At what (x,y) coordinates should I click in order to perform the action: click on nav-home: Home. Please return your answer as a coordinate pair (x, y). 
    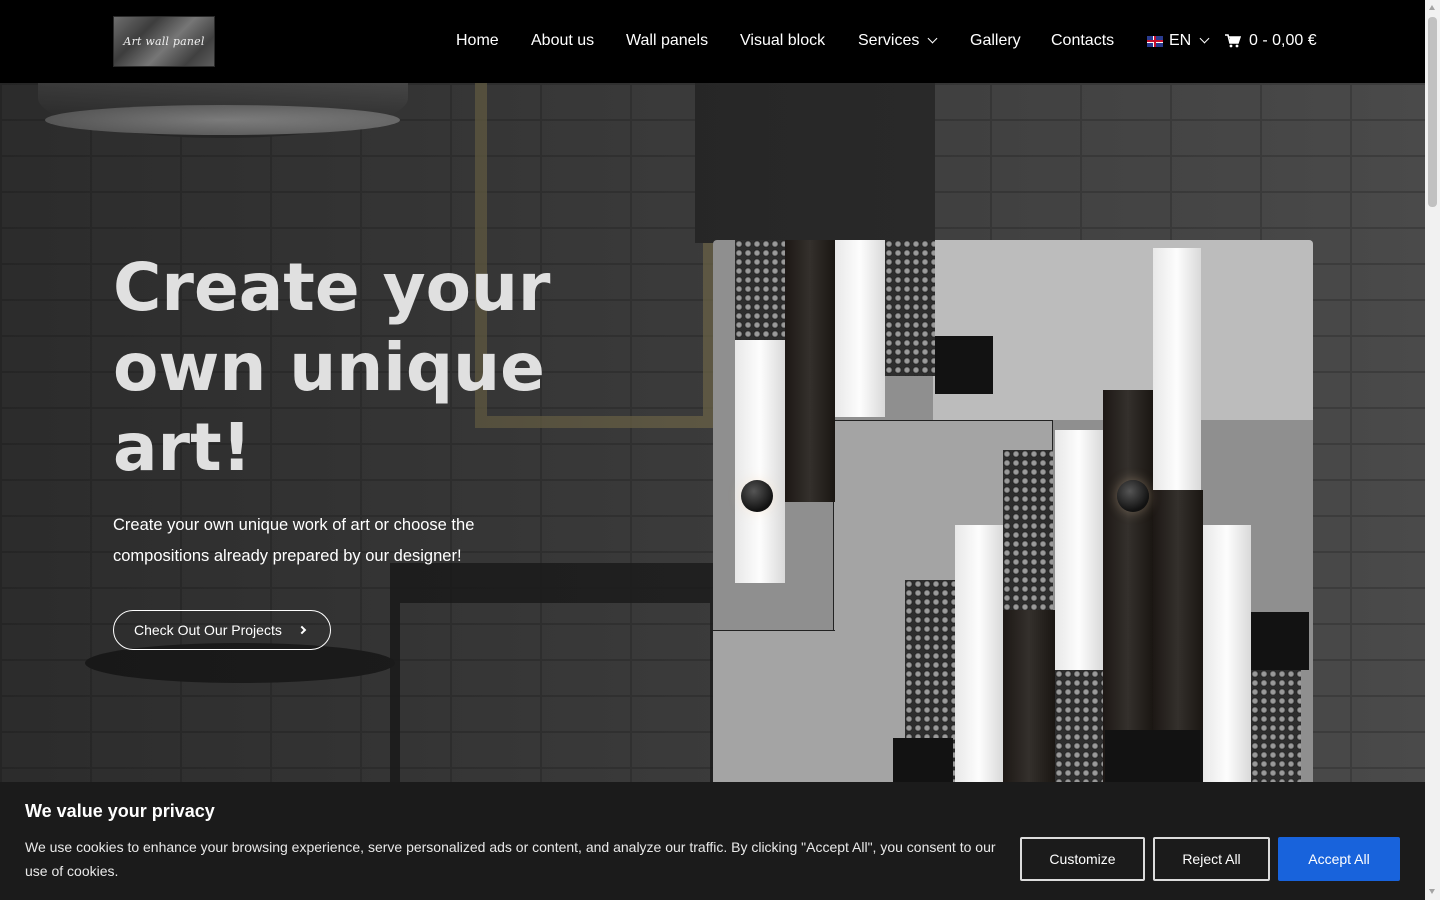
    Looking at the image, I should click on (477, 41).